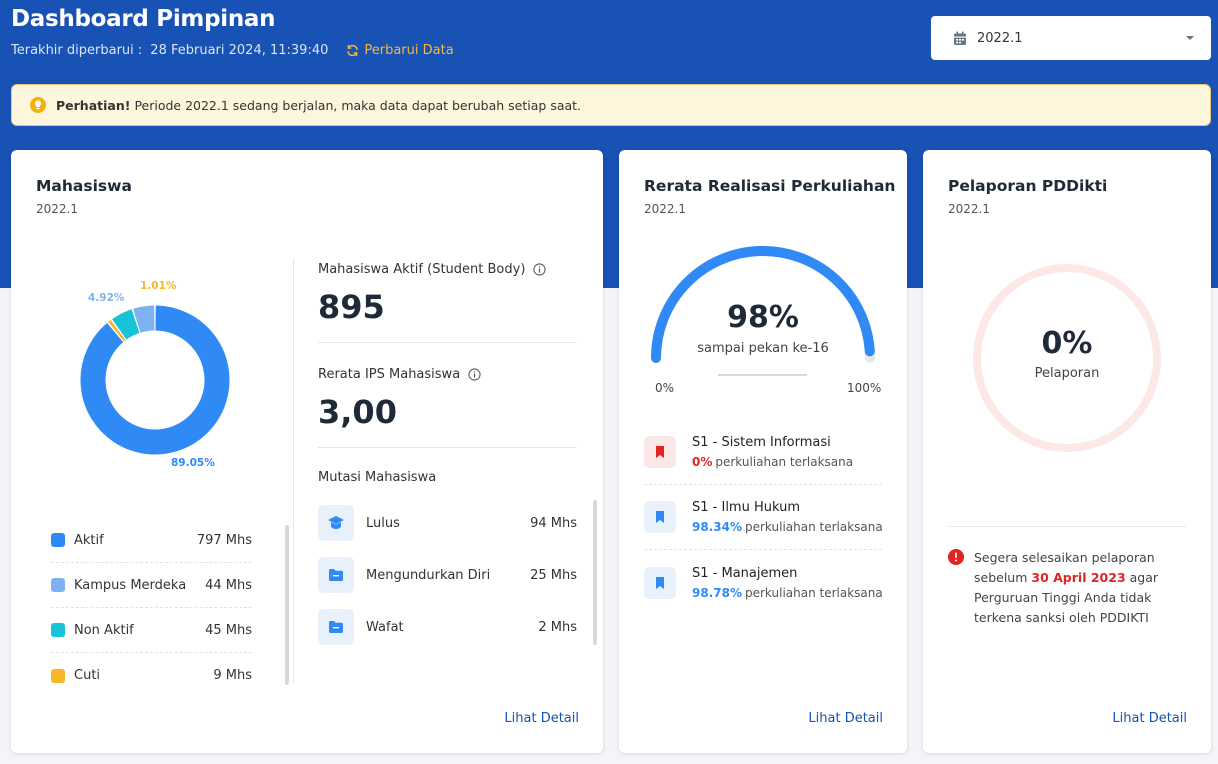  Describe the element at coordinates (38, 105) in the screenshot. I see `lightbulb-icon` at that location.